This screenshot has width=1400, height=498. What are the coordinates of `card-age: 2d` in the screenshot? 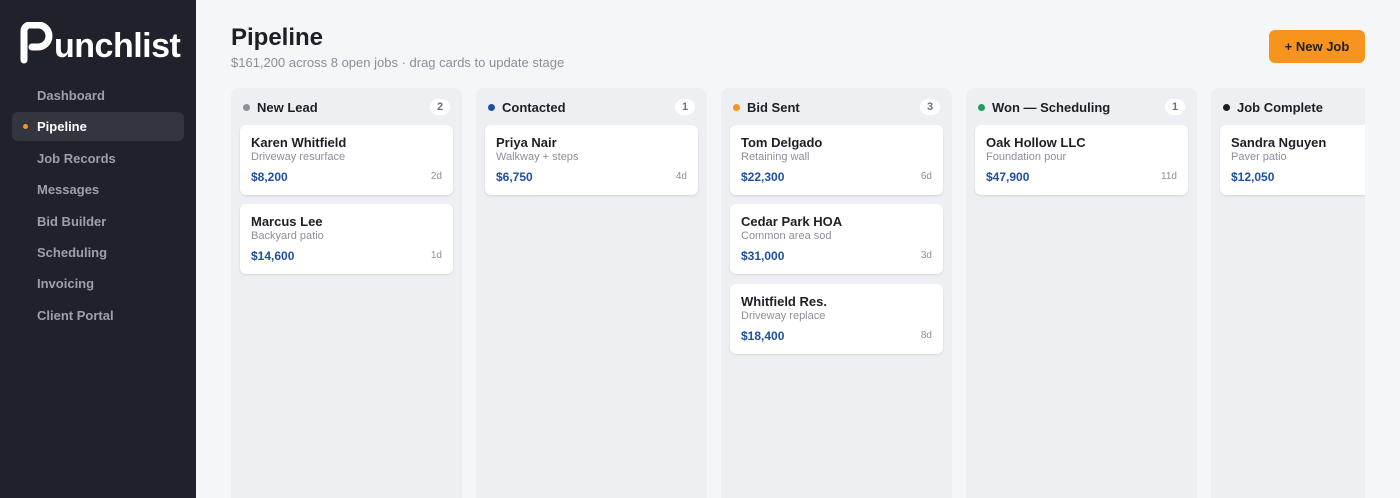 It's located at (436, 176).